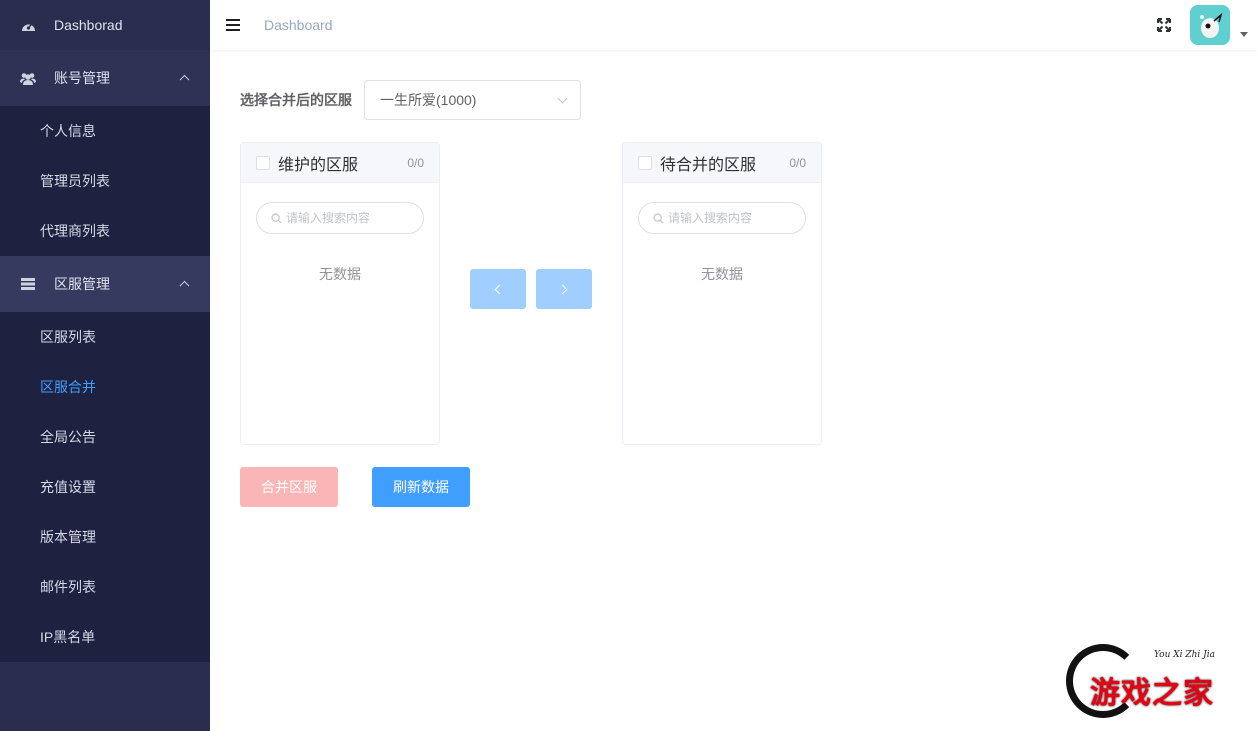  Describe the element at coordinates (105, 682) in the screenshot. I see `sidebar-footer` at that location.